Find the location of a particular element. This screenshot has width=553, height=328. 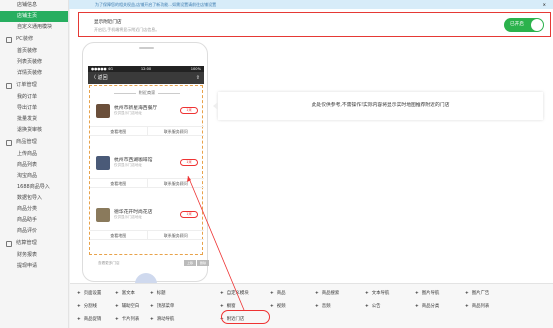

component-label: 公告 is located at coordinates (376, 306).